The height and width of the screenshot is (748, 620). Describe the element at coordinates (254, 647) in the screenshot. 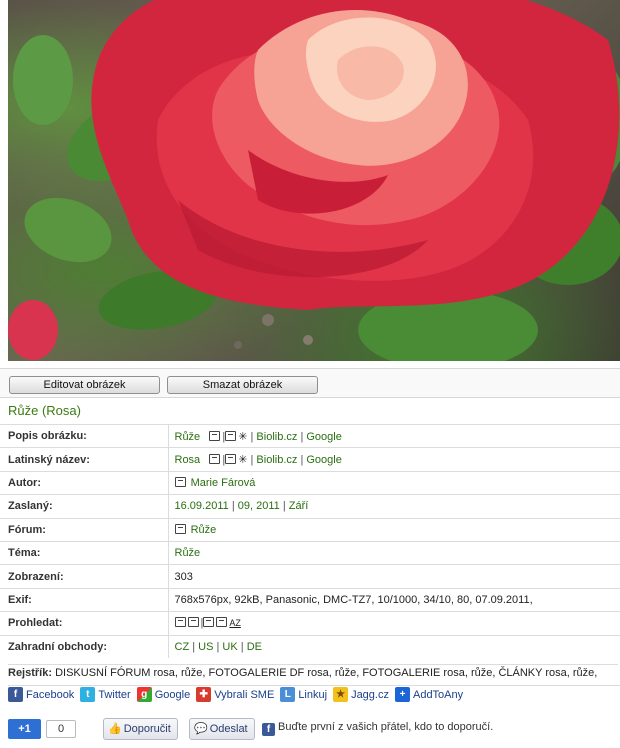

I see `shop-de-link: DE` at that location.